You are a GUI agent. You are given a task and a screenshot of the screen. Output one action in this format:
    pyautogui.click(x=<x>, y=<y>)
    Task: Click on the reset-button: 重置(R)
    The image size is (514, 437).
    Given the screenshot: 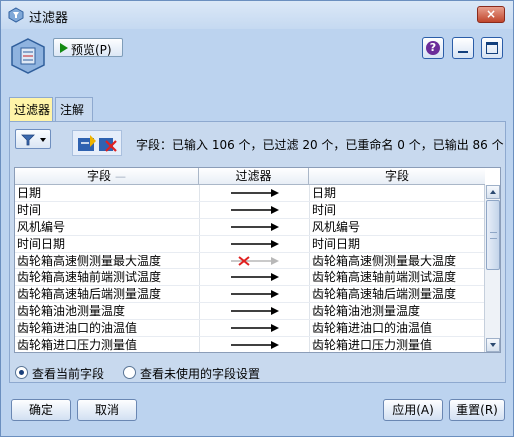 What is the action you would take?
    pyautogui.click(x=477, y=410)
    